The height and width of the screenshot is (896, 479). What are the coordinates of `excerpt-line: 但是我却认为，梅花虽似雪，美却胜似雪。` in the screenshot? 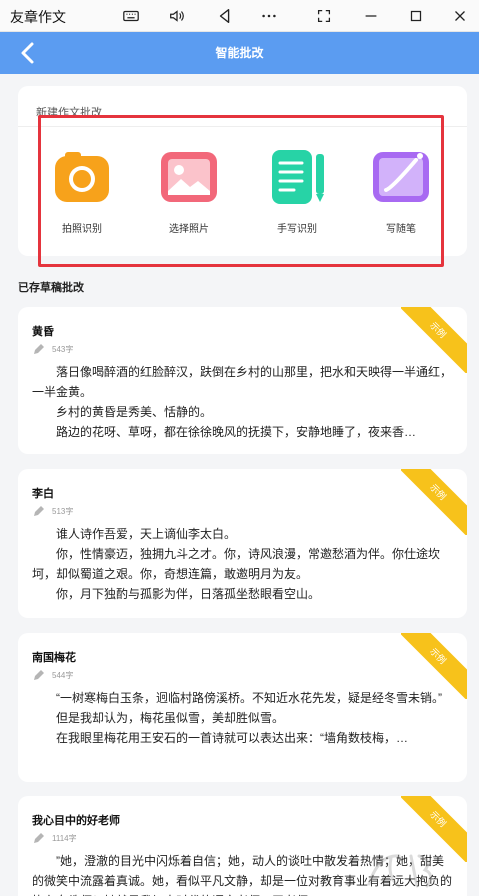 It's located at (170, 718).